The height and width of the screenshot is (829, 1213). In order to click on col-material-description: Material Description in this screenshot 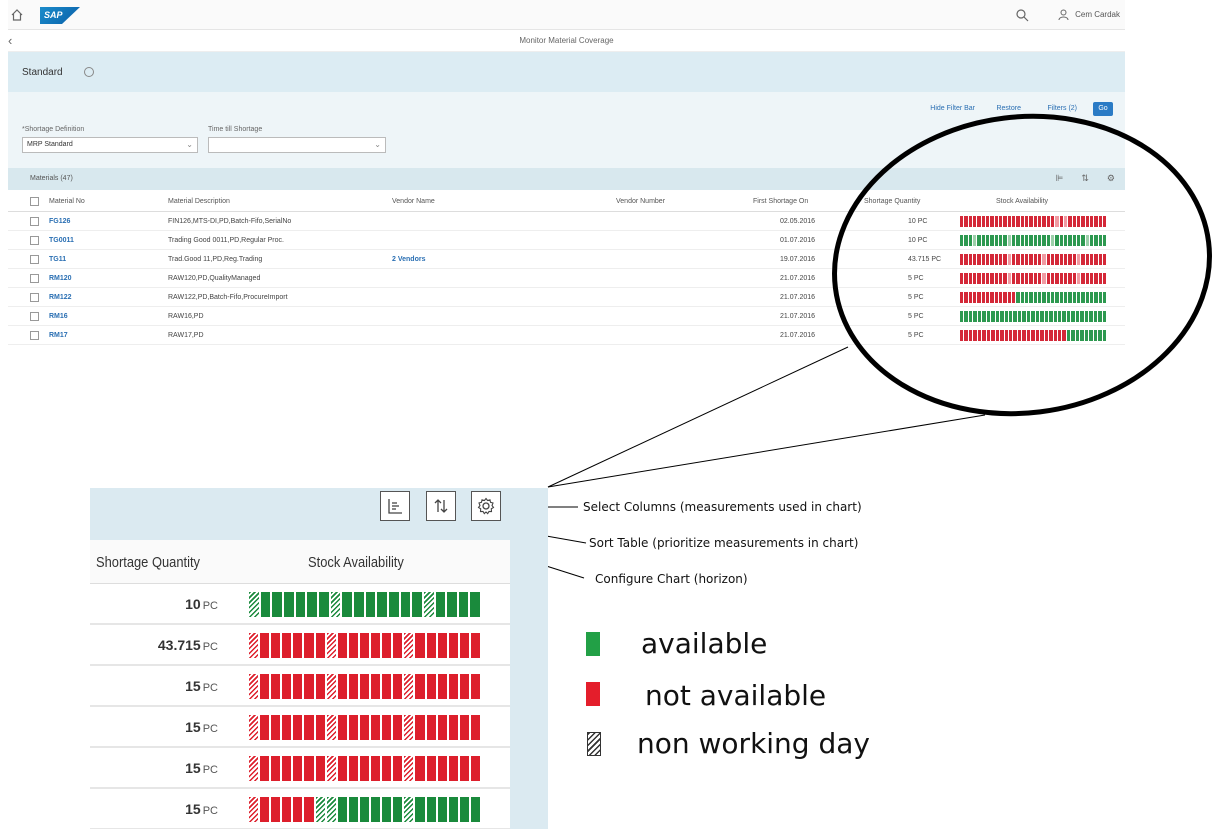, I will do `click(199, 201)`.